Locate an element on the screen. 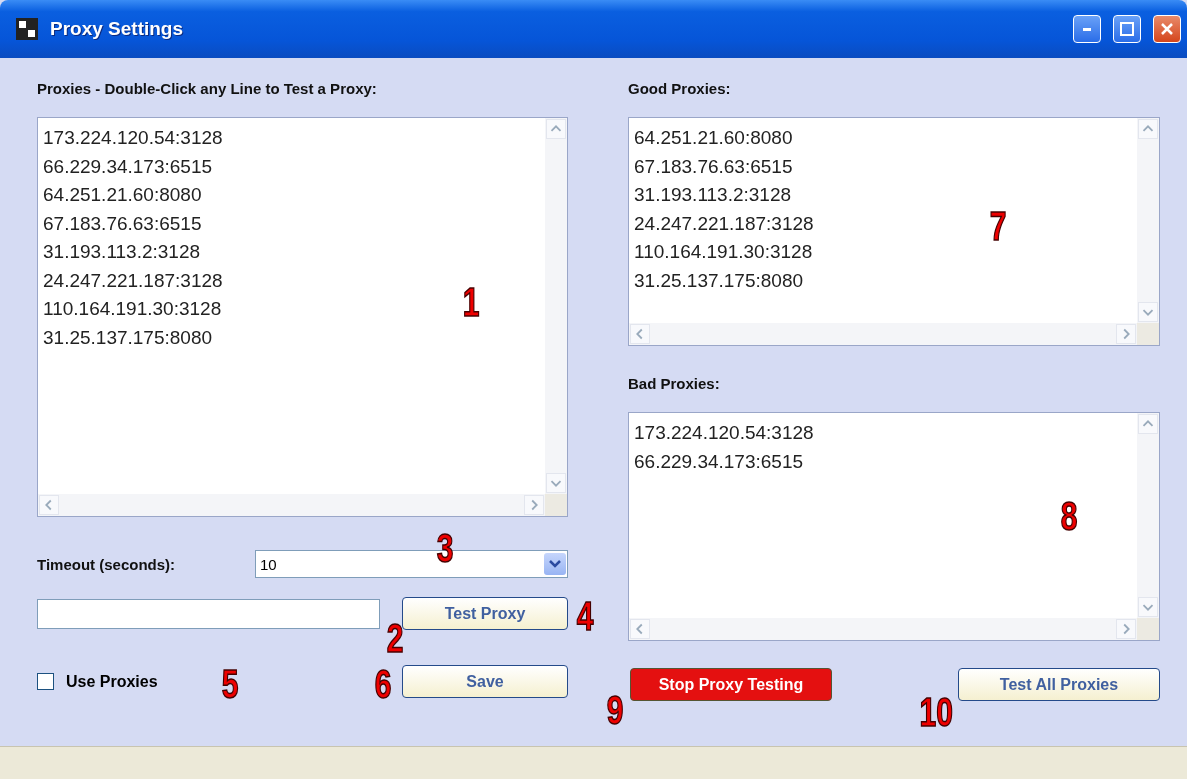 The width and height of the screenshot is (1187, 779). checkbox-label: Use Proxies is located at coordinates (112, 681).